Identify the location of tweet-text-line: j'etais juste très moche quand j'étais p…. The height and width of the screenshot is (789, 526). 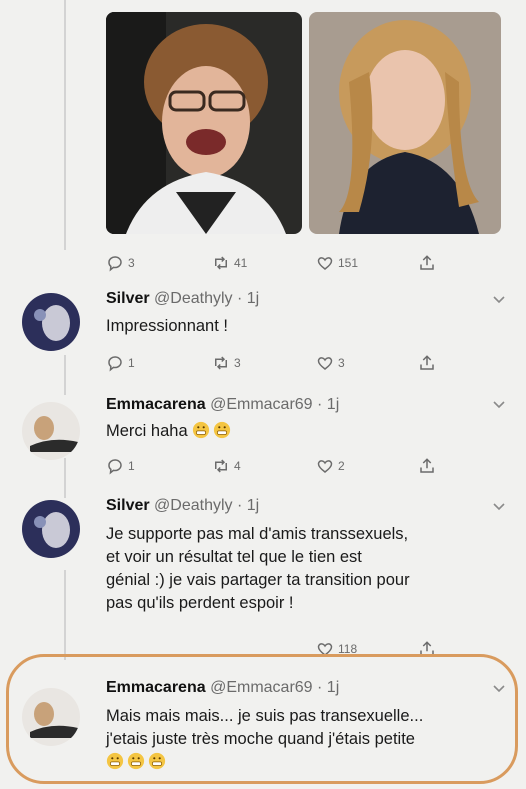
(260, 739).